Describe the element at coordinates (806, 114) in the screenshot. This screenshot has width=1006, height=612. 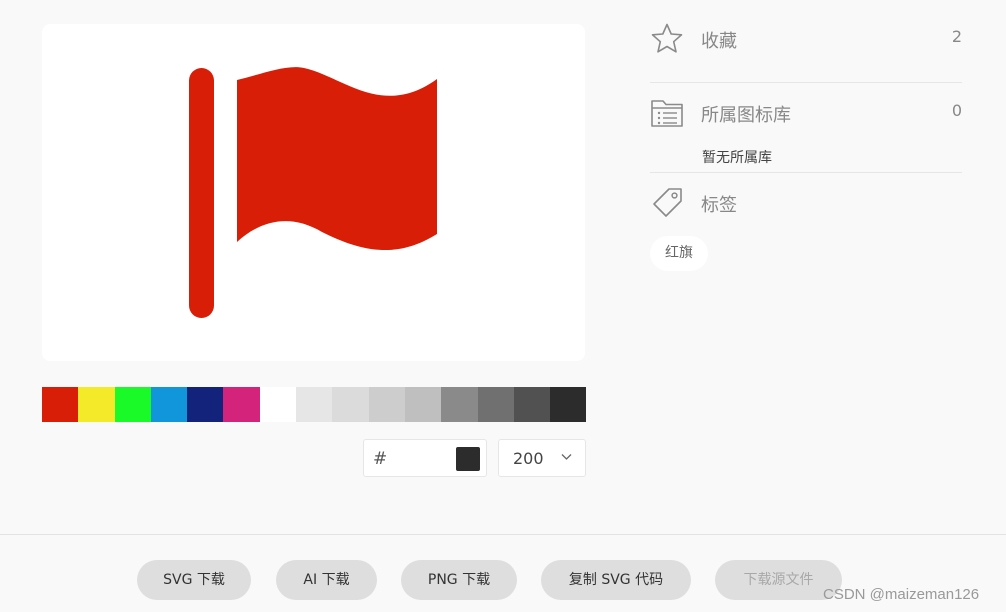
I see `library-row: 所属图标库 0` at that location.